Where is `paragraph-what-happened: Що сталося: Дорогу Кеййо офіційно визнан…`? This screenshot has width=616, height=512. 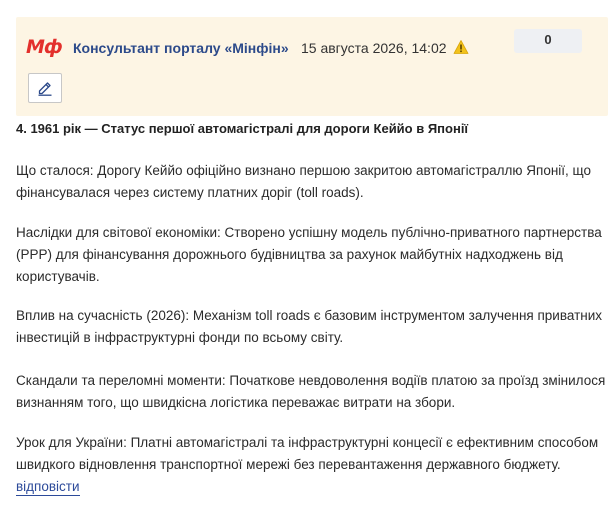 paragraph-what-happened: Що сталося: Дорогу Кеййо офіційно визнан… is located at coordinates (304, 181).